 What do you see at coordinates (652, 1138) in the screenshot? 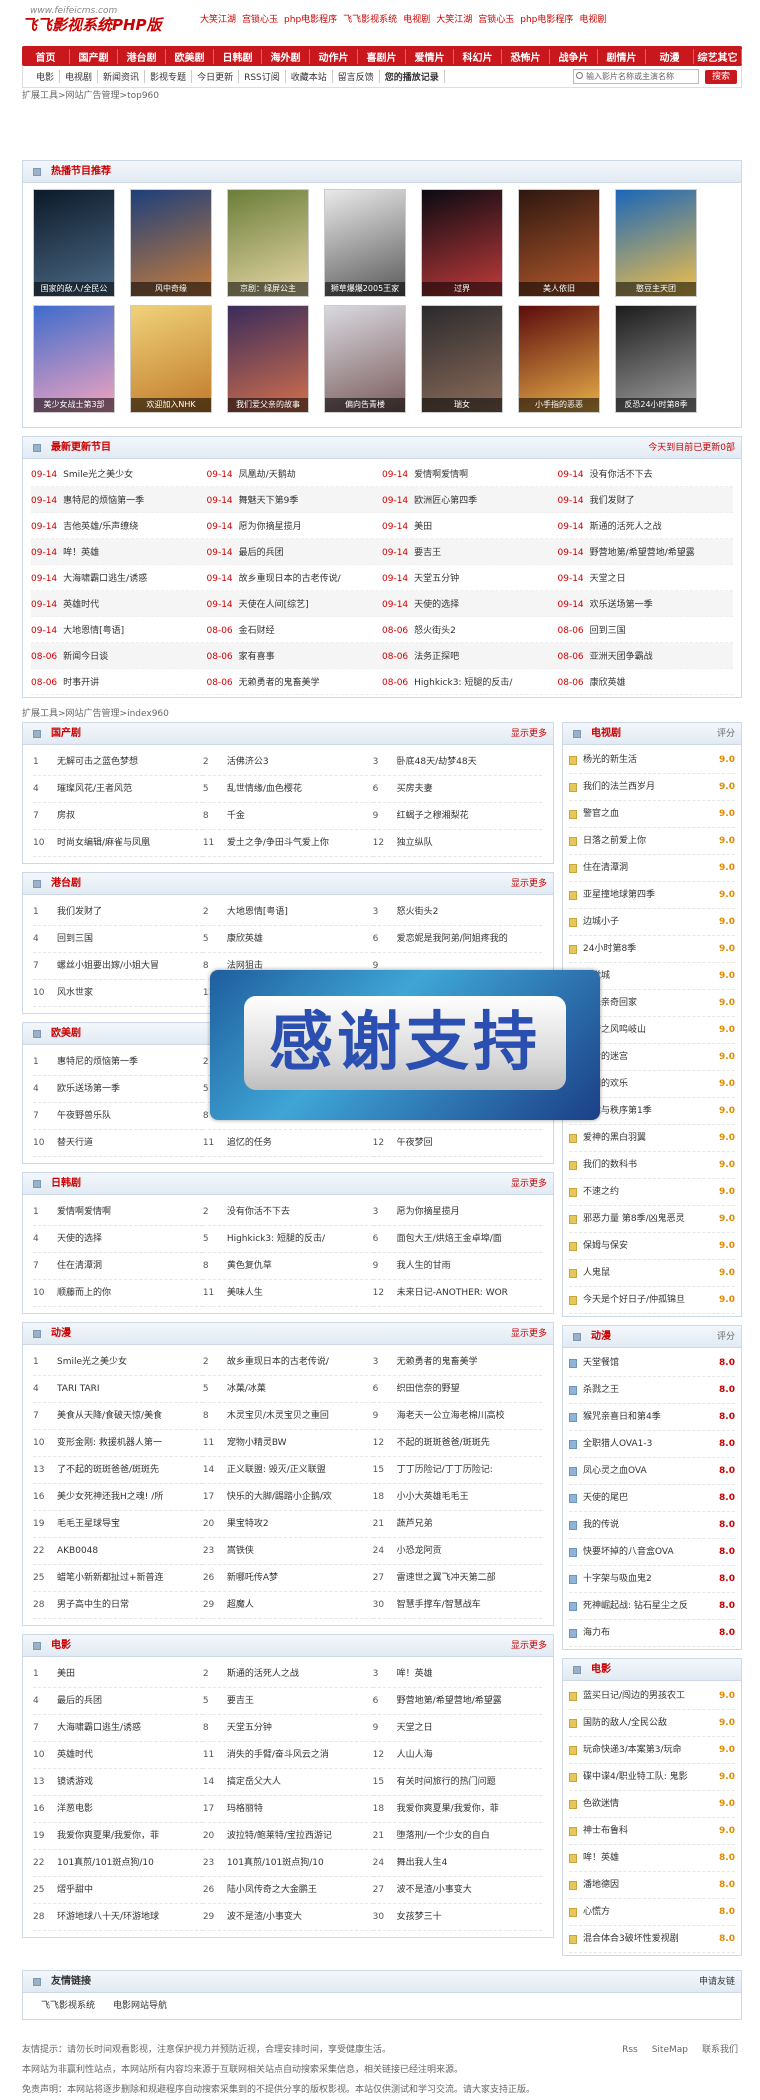
I see `ranking-item: 爱神的黑白羽翼 9.0` at bounding box center [652, 1138].